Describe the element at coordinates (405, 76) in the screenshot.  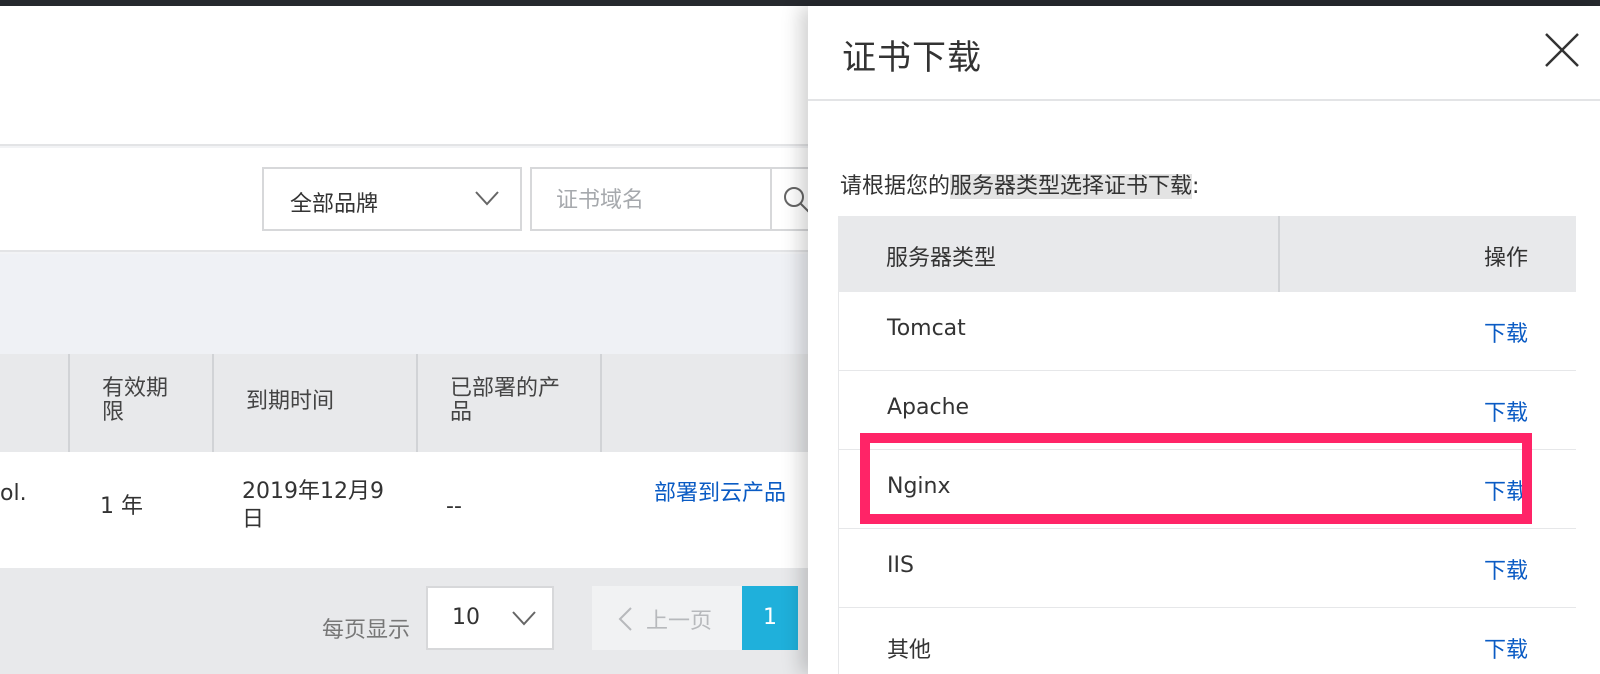
I see `page-header` at that location.